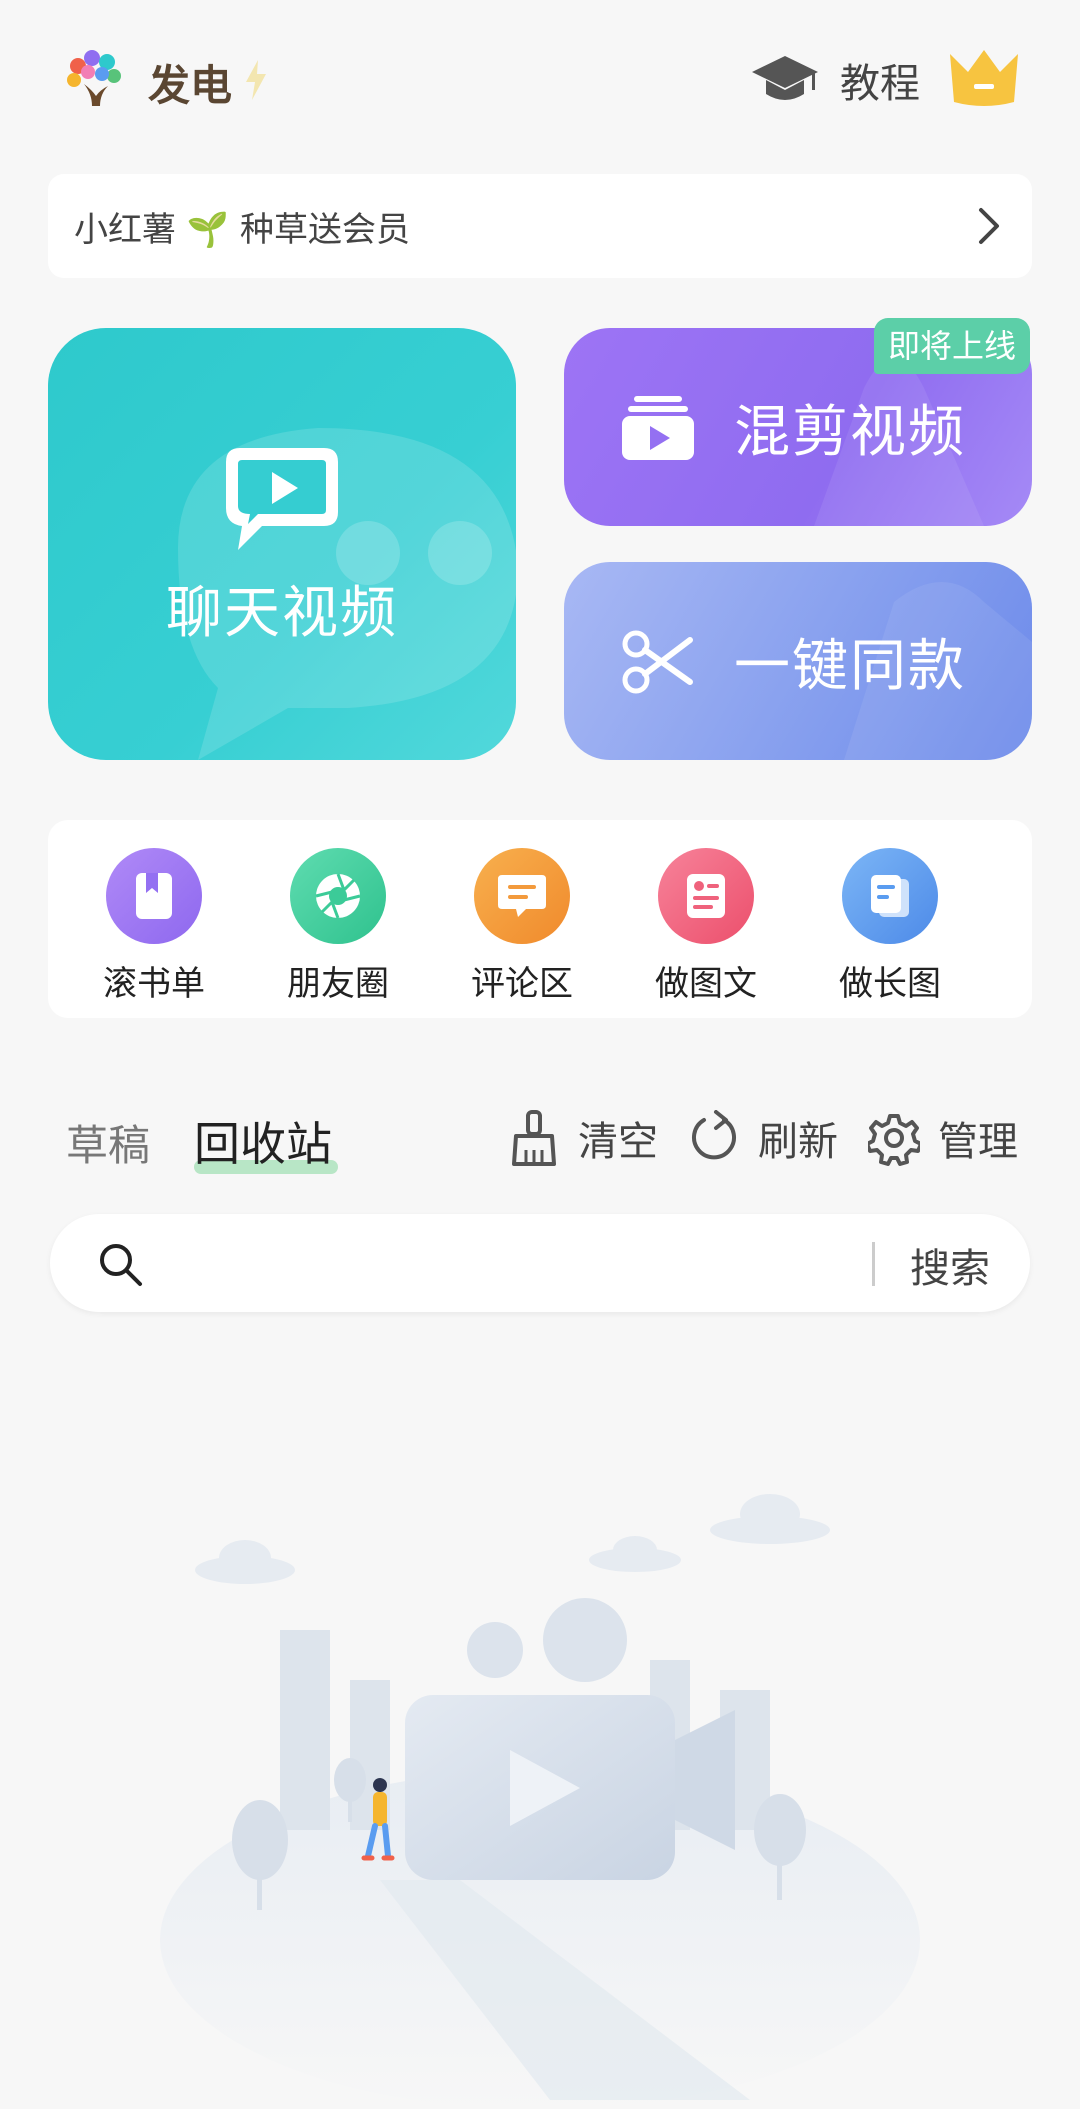 The image size is (1080, 2109). What do you see at coordinates (338, 896) in the screenshot?
I see `aperture-icon` at bounding box center [338, 896].